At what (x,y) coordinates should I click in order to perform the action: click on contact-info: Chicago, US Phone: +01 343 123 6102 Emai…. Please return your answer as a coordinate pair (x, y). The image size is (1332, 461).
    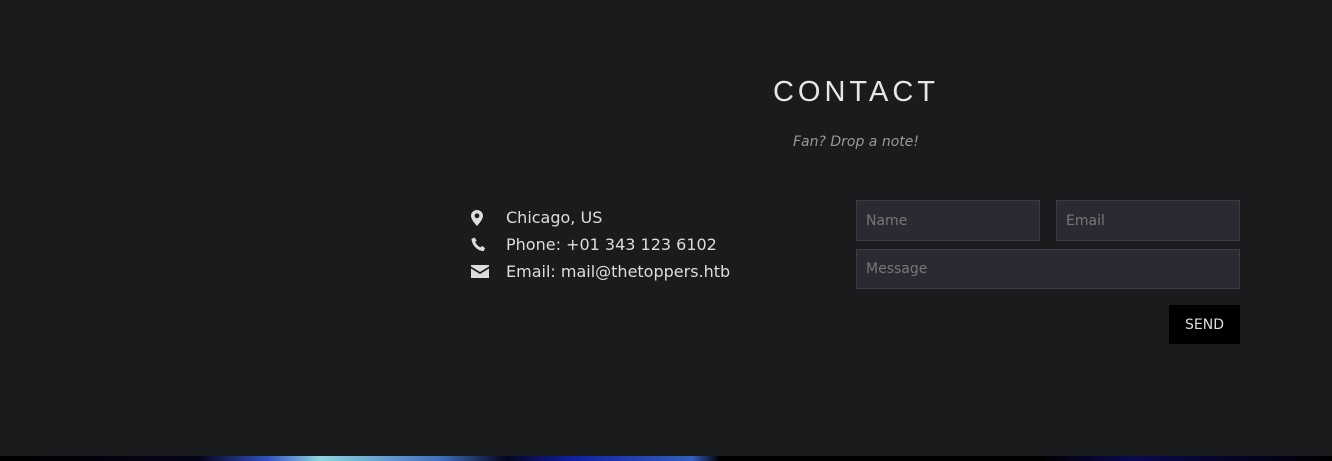
    Looking at the image, I should click on (600, 244).